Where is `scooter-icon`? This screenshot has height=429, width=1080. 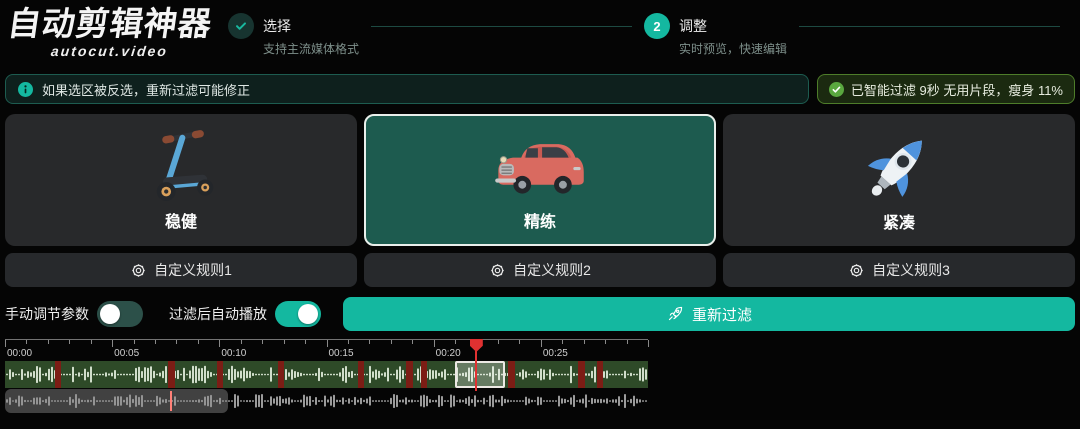 scooter-icon is located at coordinates (185, 165).